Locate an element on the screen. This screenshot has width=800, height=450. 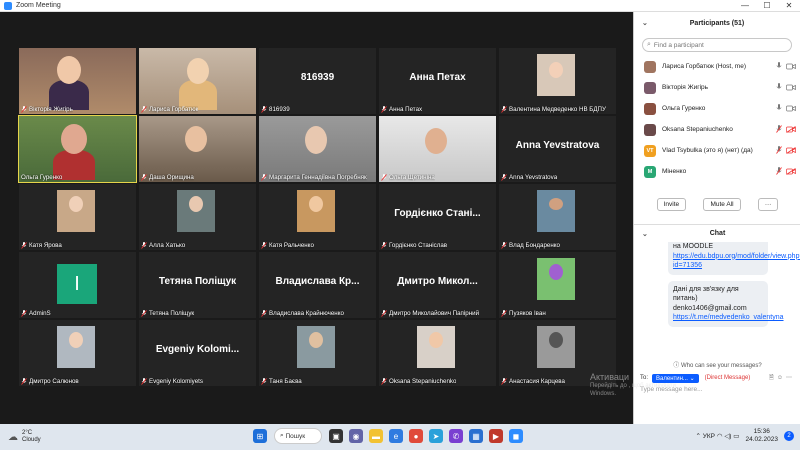
battery-icon: ▭ is located at coordinates (736, 436).